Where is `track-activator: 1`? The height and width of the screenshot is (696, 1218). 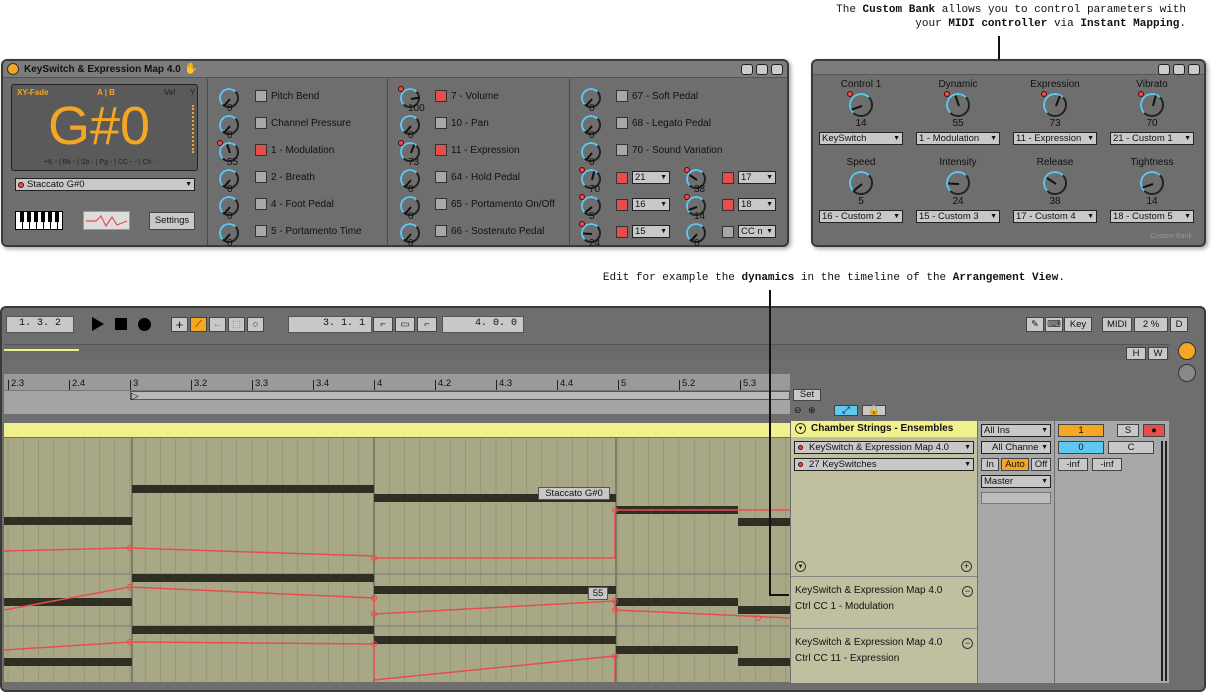 track-activator: 1 is located at coordinates (1081, 430).